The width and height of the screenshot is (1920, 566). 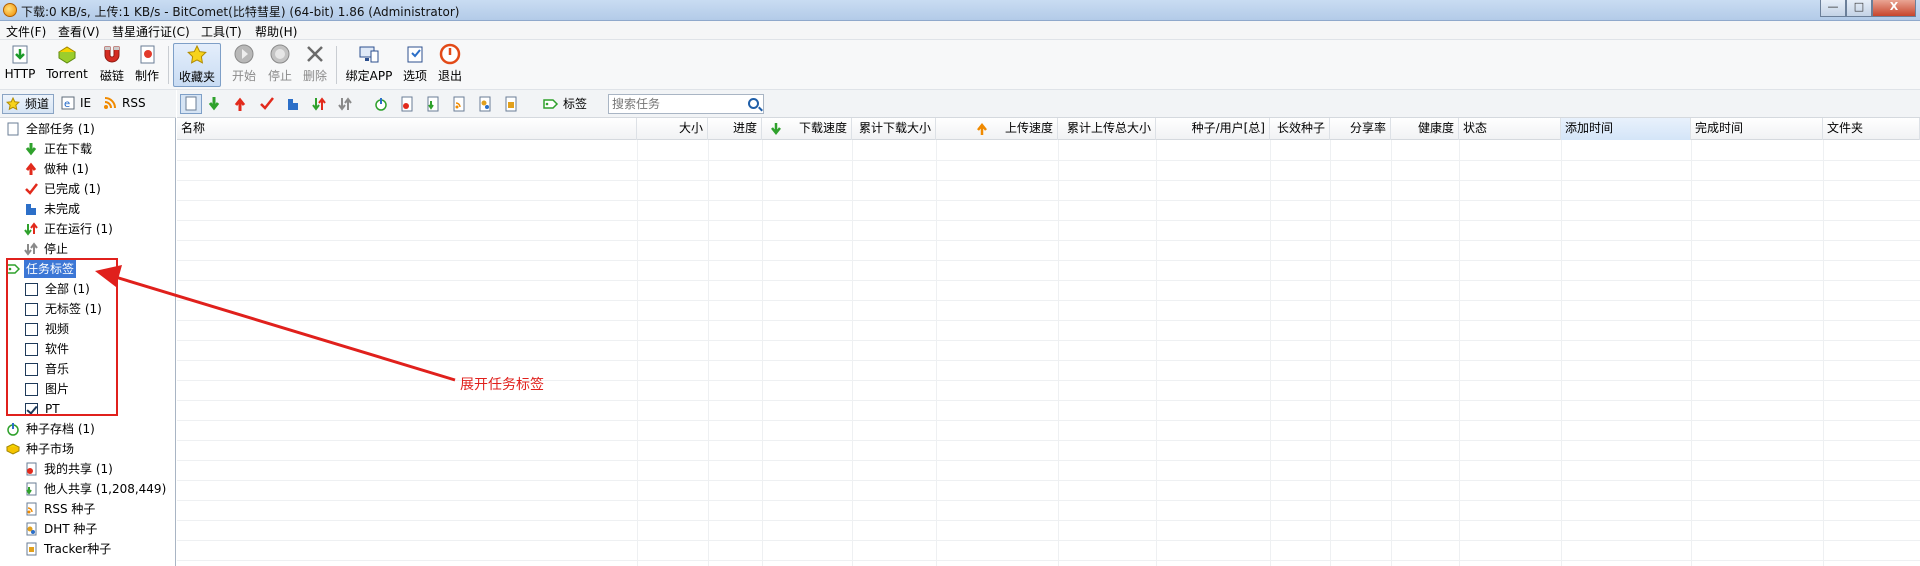 What do you see at coordinates (575, 104) in the screenshot?
I see `tag-filter-label: 标签` at bounding box center [575, 104].